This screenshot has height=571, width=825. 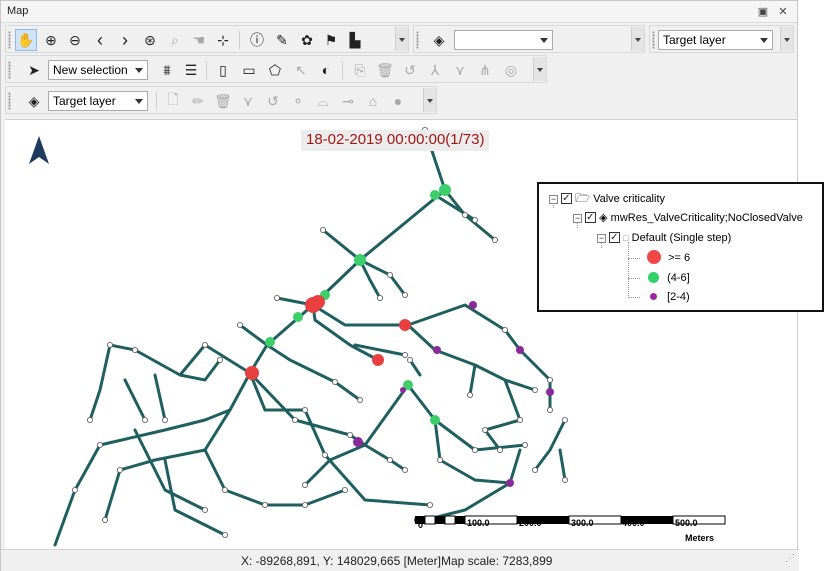 I want to click on layer-visibility-checkbox, so click(x=591, y=218).